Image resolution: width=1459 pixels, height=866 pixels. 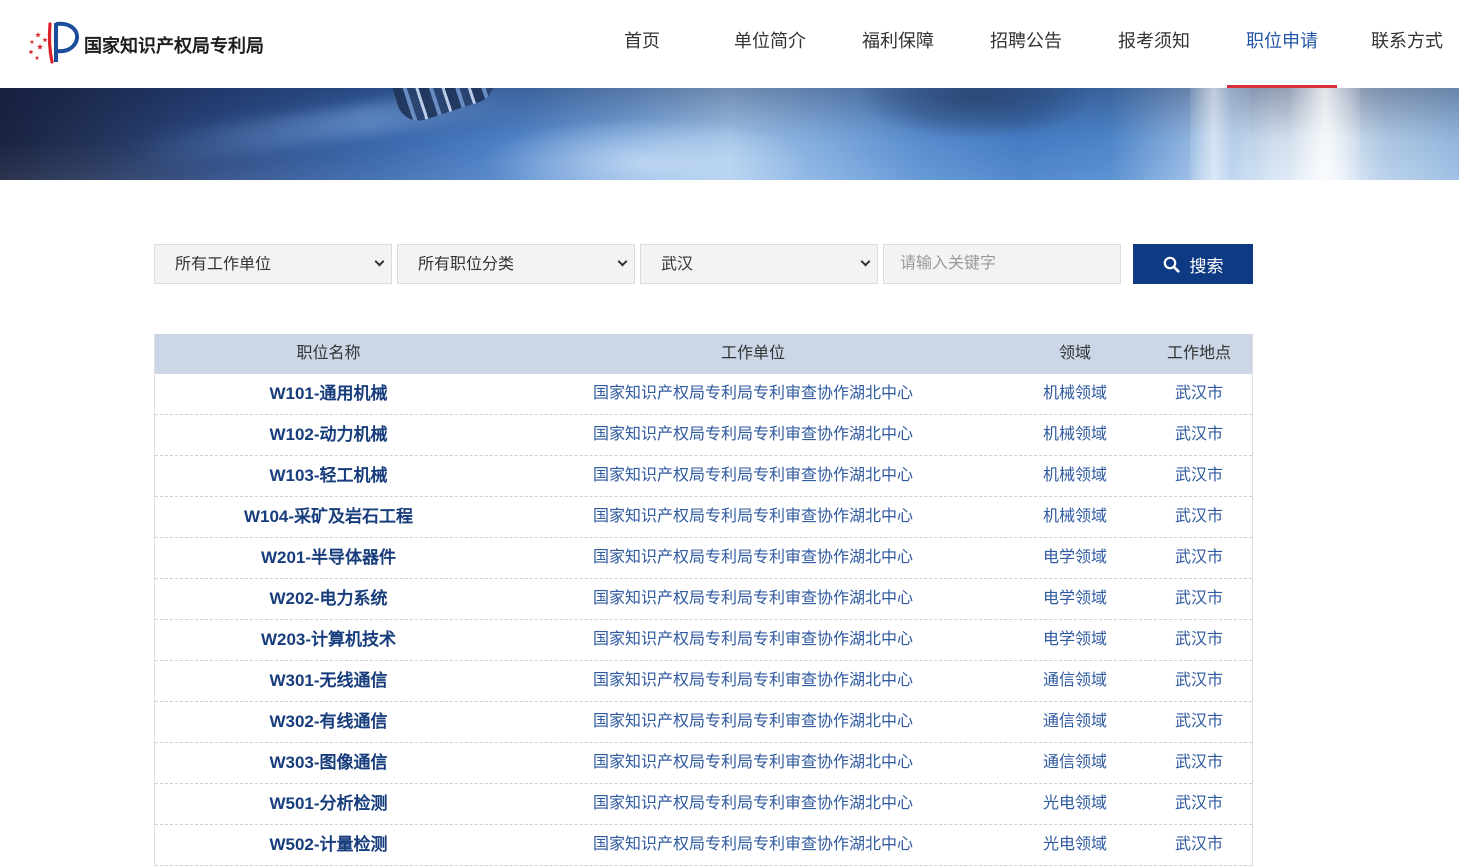 I want to click on position-name-link: W301-无线通信, so click(x=328, y=681).